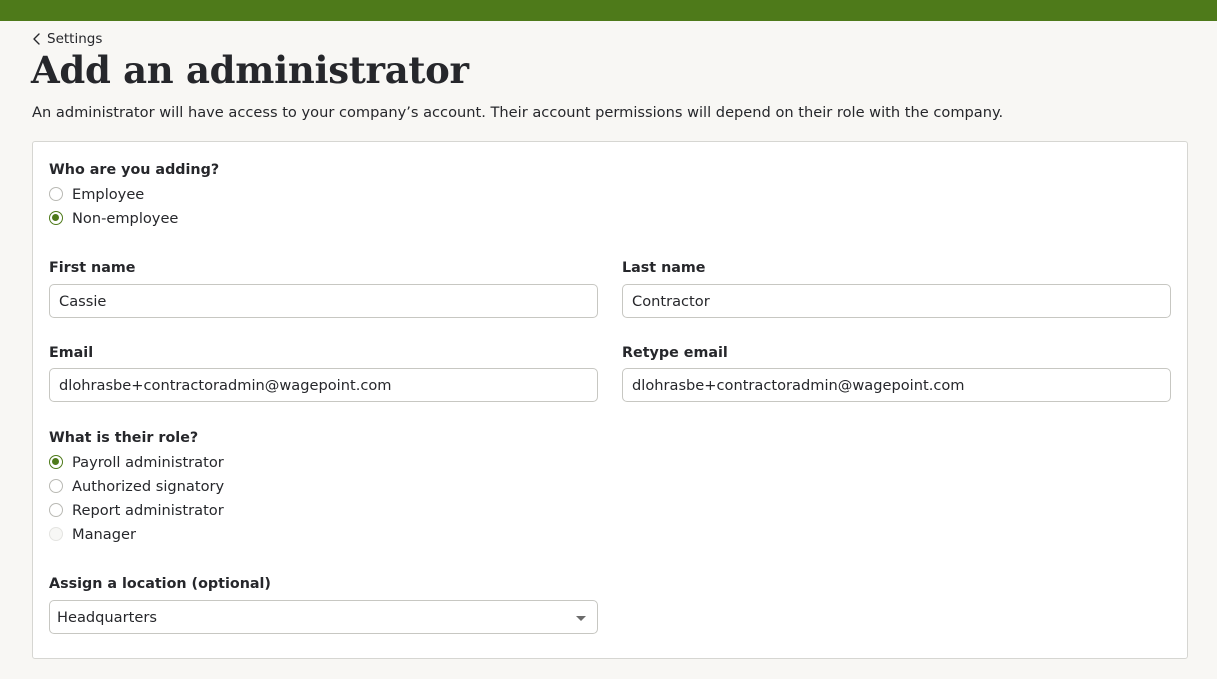 The width and height of the screenshot is (1217, 679). I want to click on radio-payroll-administrator-label: Payroll administrator, so click(148, 462).